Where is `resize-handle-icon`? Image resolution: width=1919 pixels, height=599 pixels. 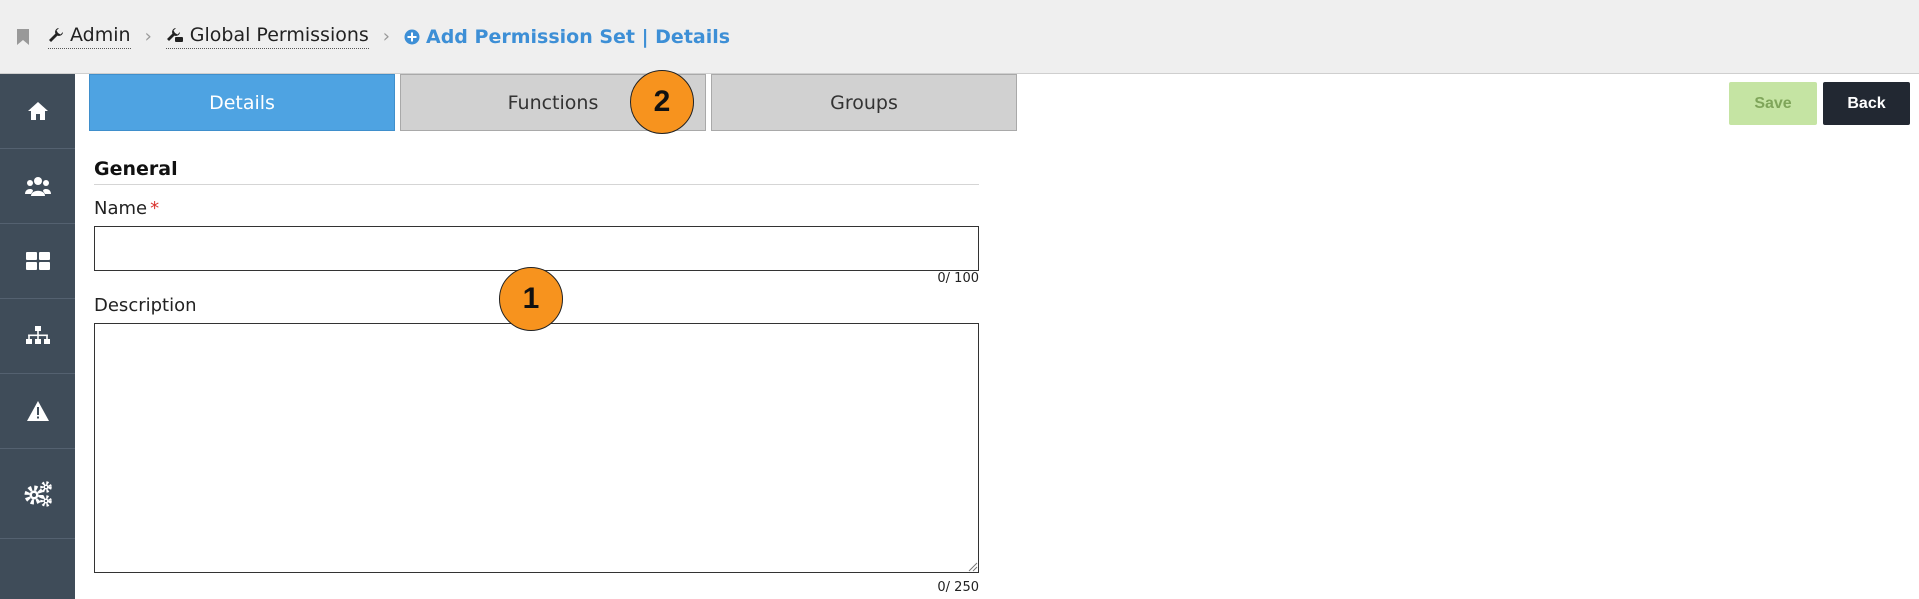
resize-handle-icon is located at coordinates (973, 567).